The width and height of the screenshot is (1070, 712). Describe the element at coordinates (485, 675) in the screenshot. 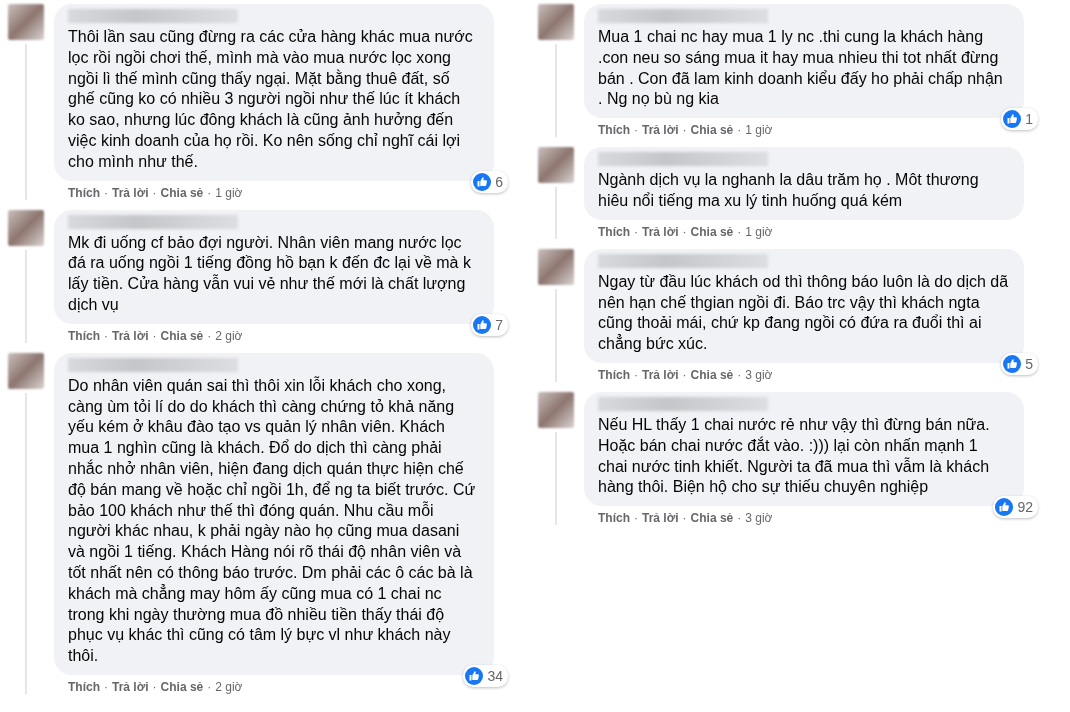

I see `reaction-count: 34` at that location.